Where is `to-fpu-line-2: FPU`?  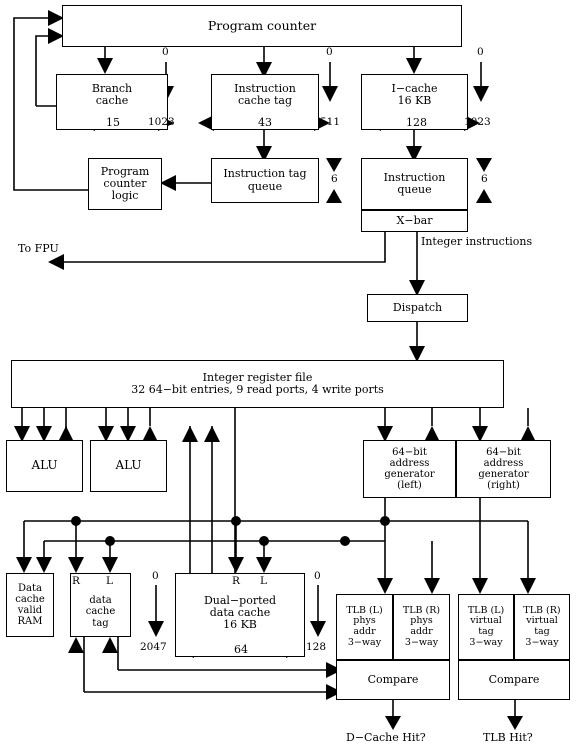 to-fpu-line-2: FPU is located at coordinates (46, 248).